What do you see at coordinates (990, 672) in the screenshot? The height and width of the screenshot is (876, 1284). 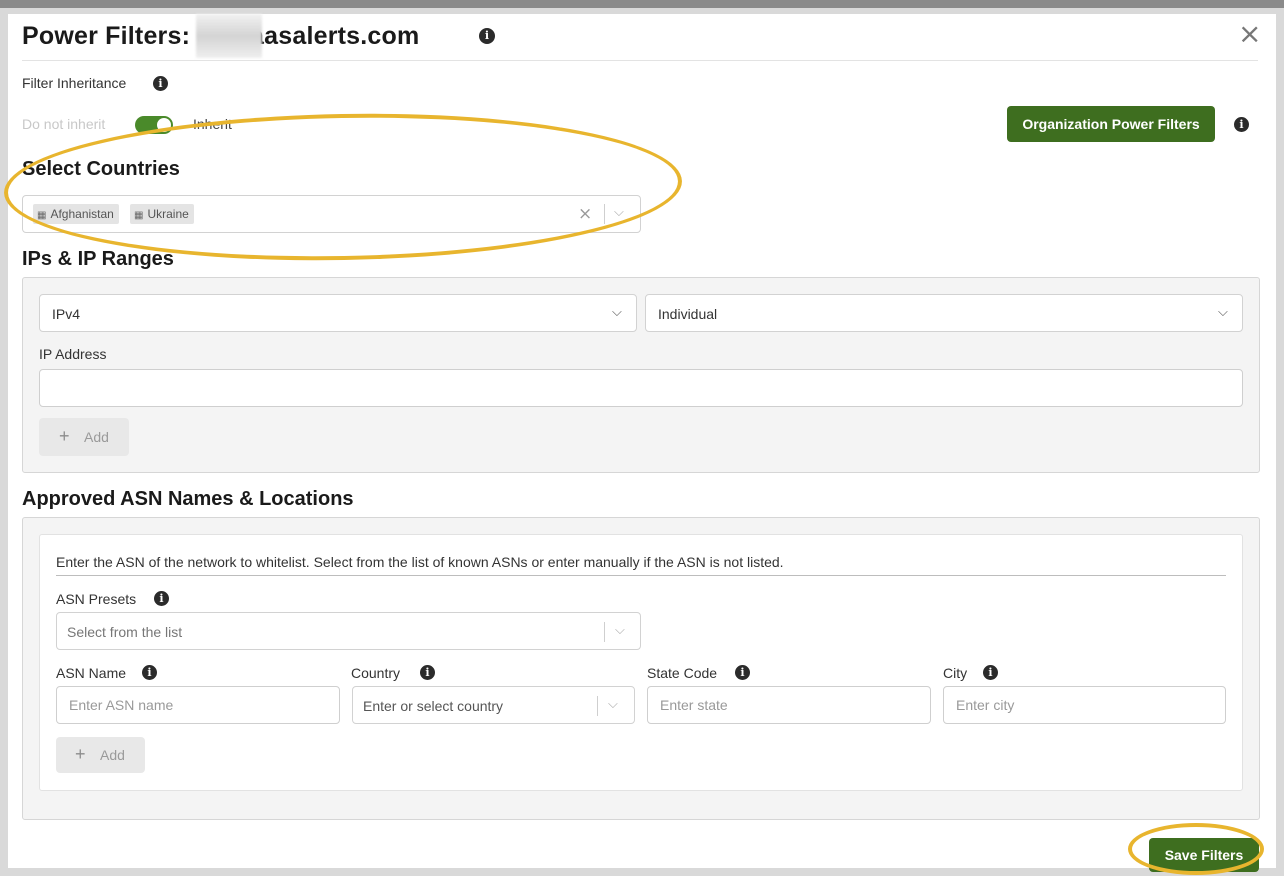 I see `city-info-icon: i` at bounding box center [990, 672].